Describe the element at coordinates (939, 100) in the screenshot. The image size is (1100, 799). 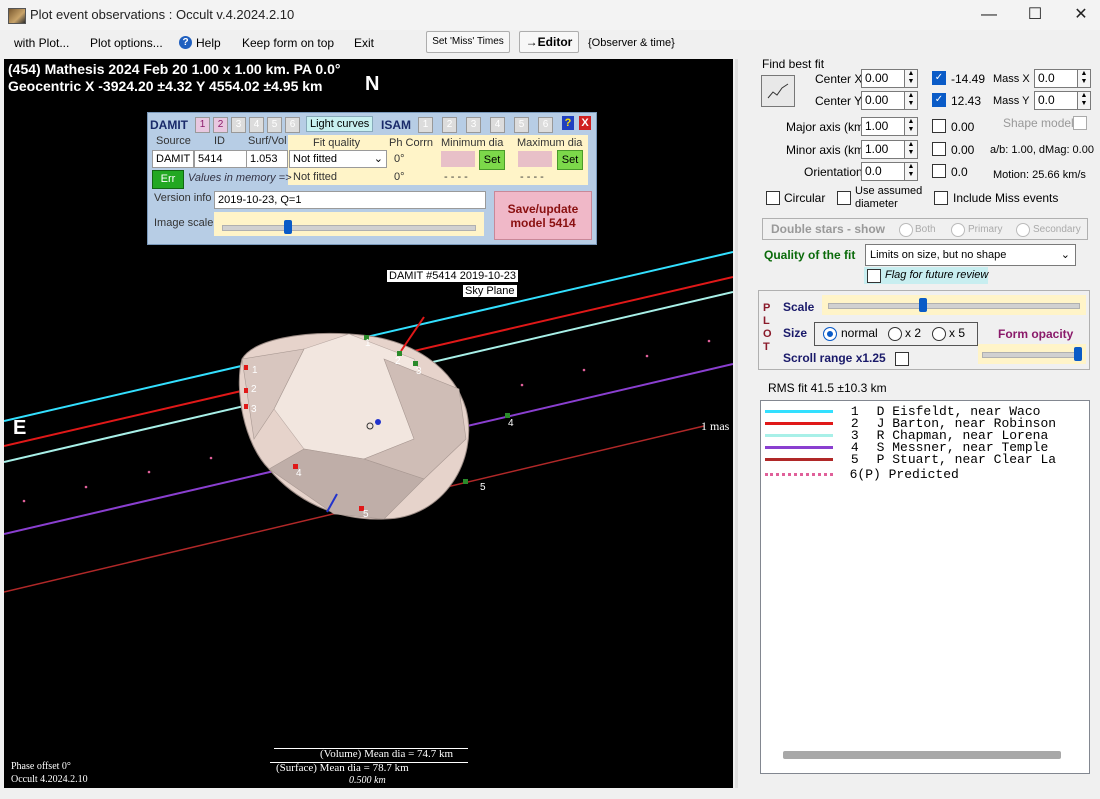
I see `center-y-checkbox: ✓` at that location.